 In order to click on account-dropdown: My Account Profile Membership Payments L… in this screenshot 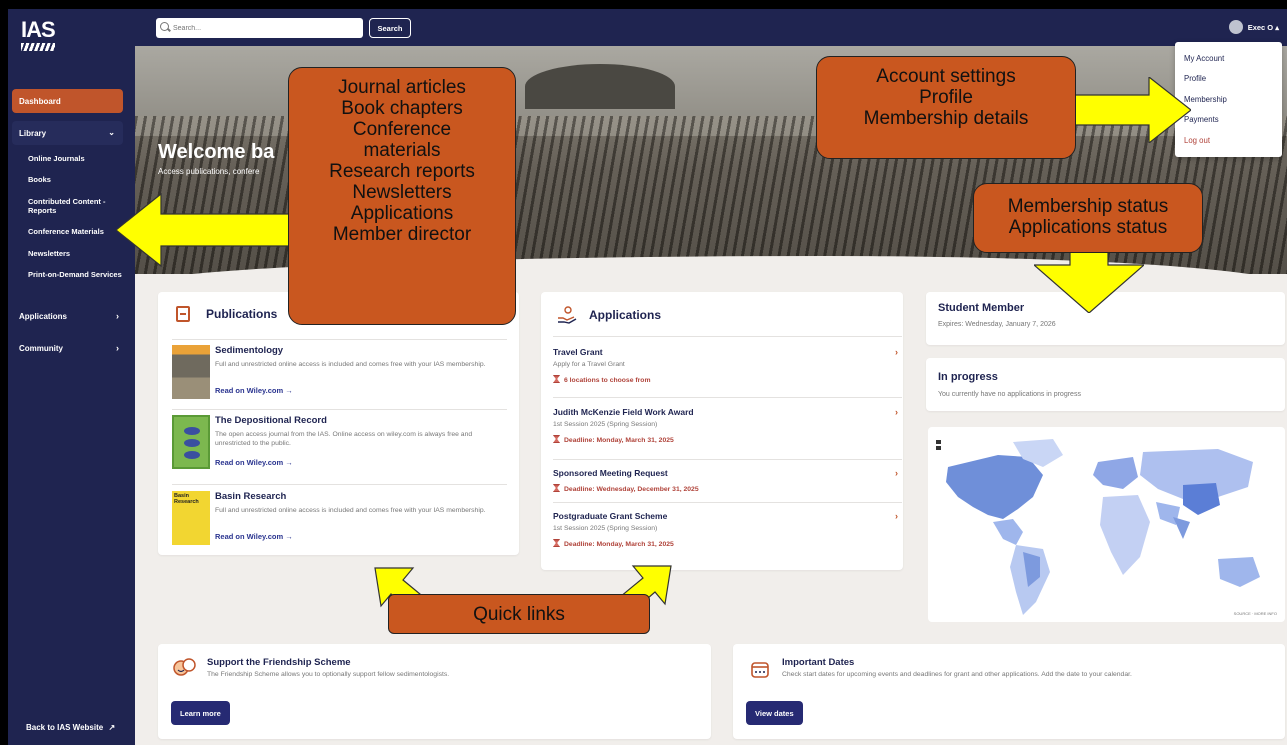, I will do `click(1228, 99)`.